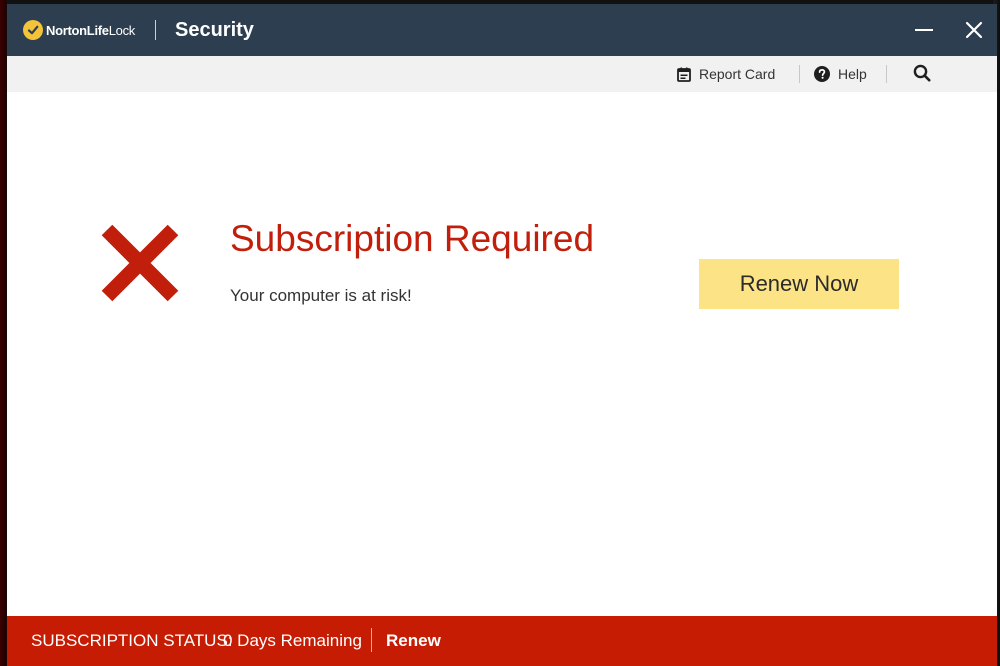 This screenshot has width=1000, height=666. Describe the element at coordinates (502, 30) in the screenshot. I see `title-bar: NortonLifeLock Security` at that location.